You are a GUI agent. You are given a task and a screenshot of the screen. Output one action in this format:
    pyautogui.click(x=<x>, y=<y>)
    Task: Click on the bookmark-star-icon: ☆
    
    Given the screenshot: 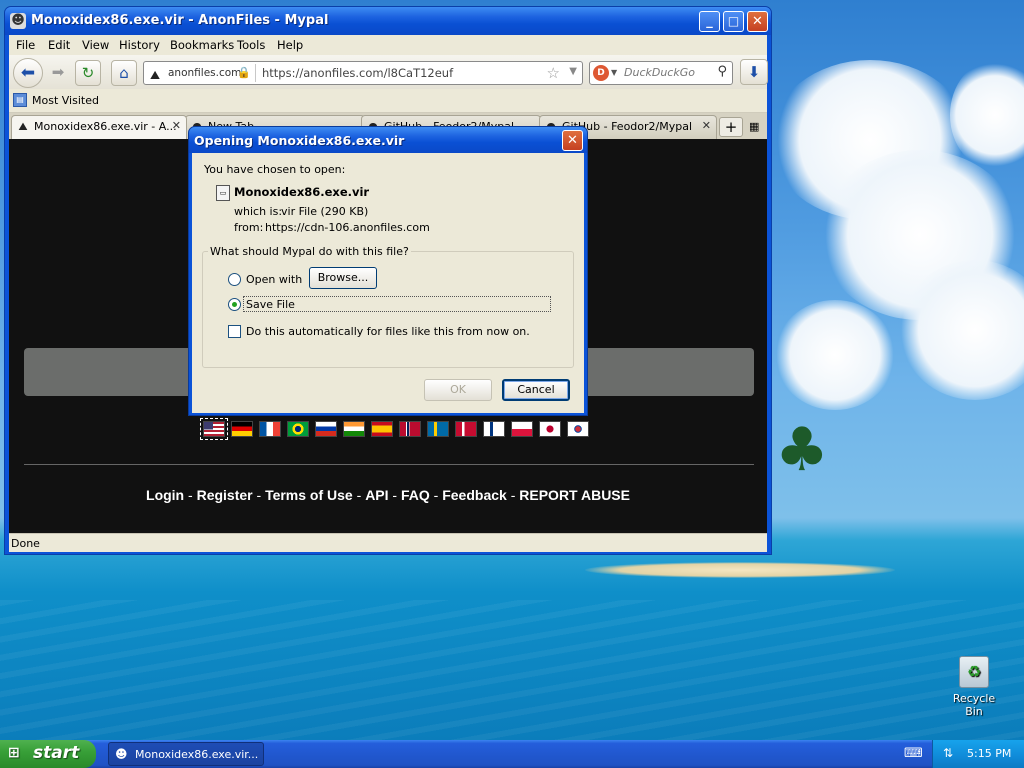 What is the action you would take?
    pyautogui.click(x=553, y=73)
    